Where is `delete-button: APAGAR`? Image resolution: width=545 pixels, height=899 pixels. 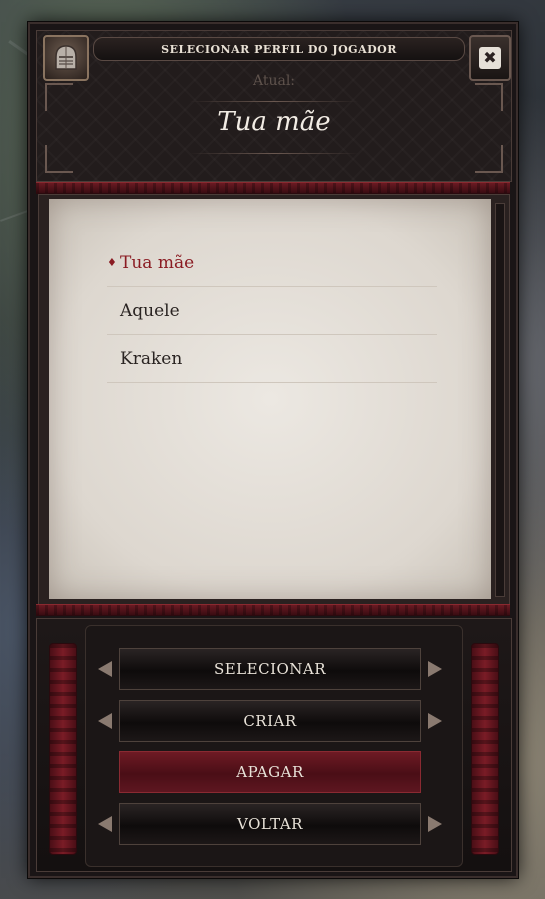 delete-button: APAGAR is located at coordinates (270, 772).